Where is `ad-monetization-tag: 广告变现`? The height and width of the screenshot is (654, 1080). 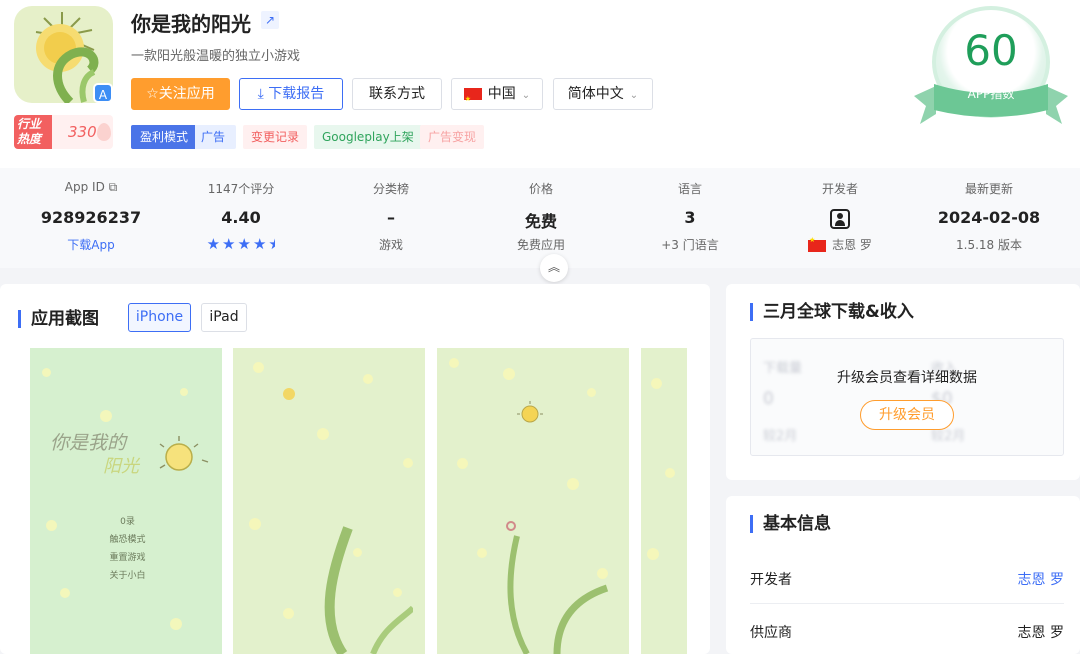
ad-monetization-tag: 广告变现 is located at coordinates (452, 137).